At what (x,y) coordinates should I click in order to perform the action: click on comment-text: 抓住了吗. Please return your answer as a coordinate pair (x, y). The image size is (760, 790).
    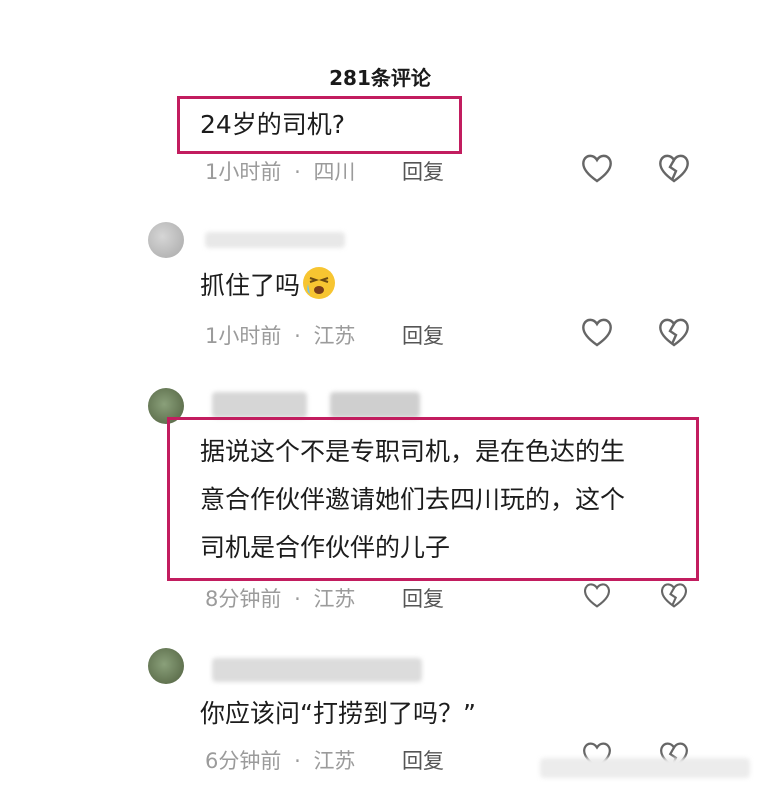
    Looking at the image, I should click on (268, 286).